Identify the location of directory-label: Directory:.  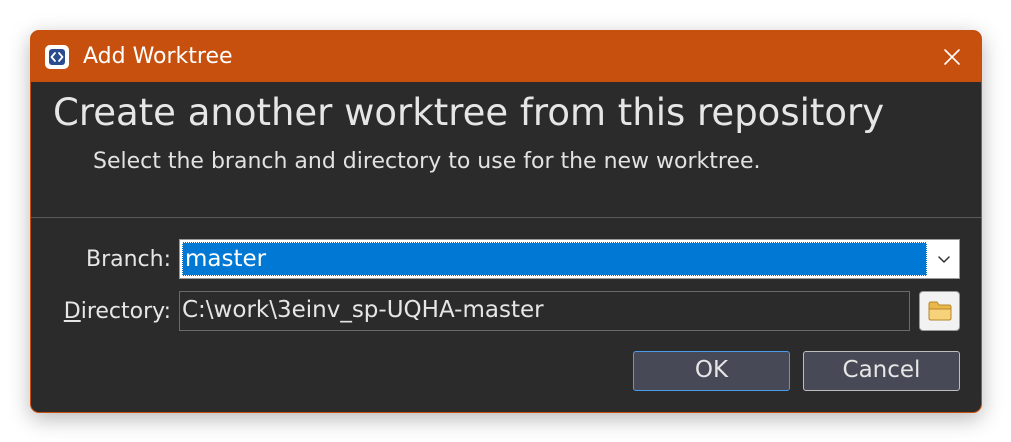
(101, 312).